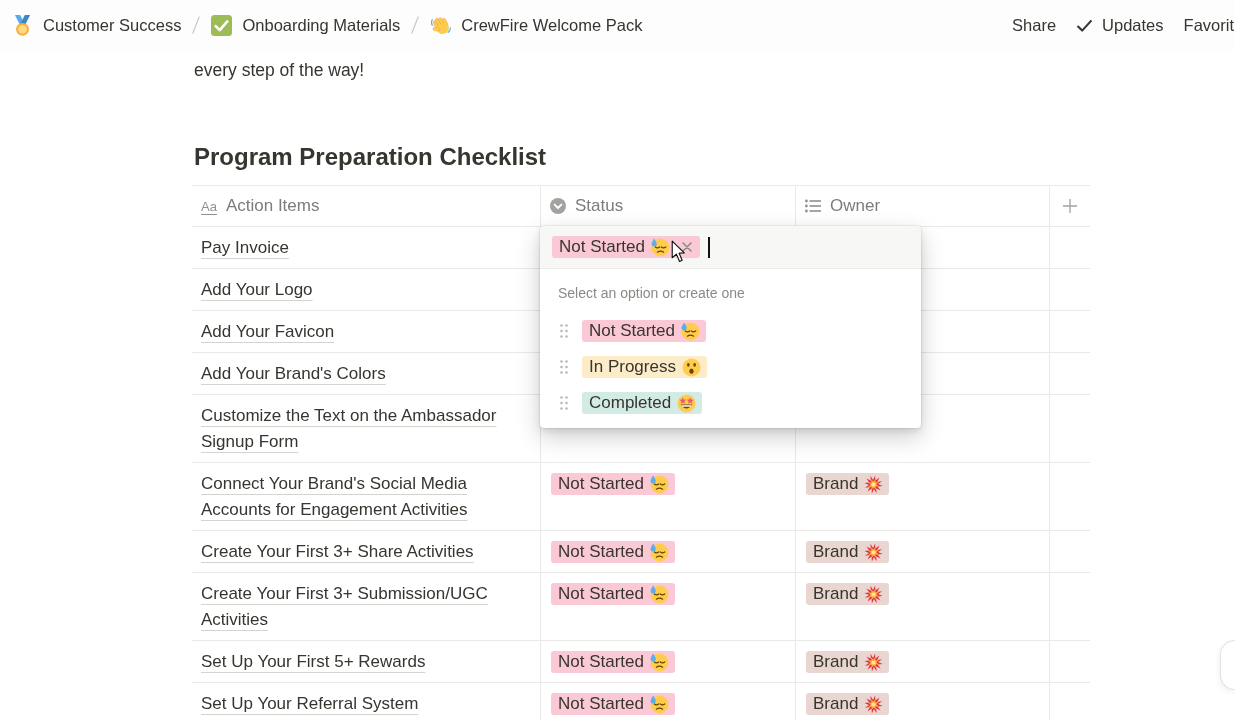  I want to click on row-title-link: Add Your Favicon, so click(268, 332).